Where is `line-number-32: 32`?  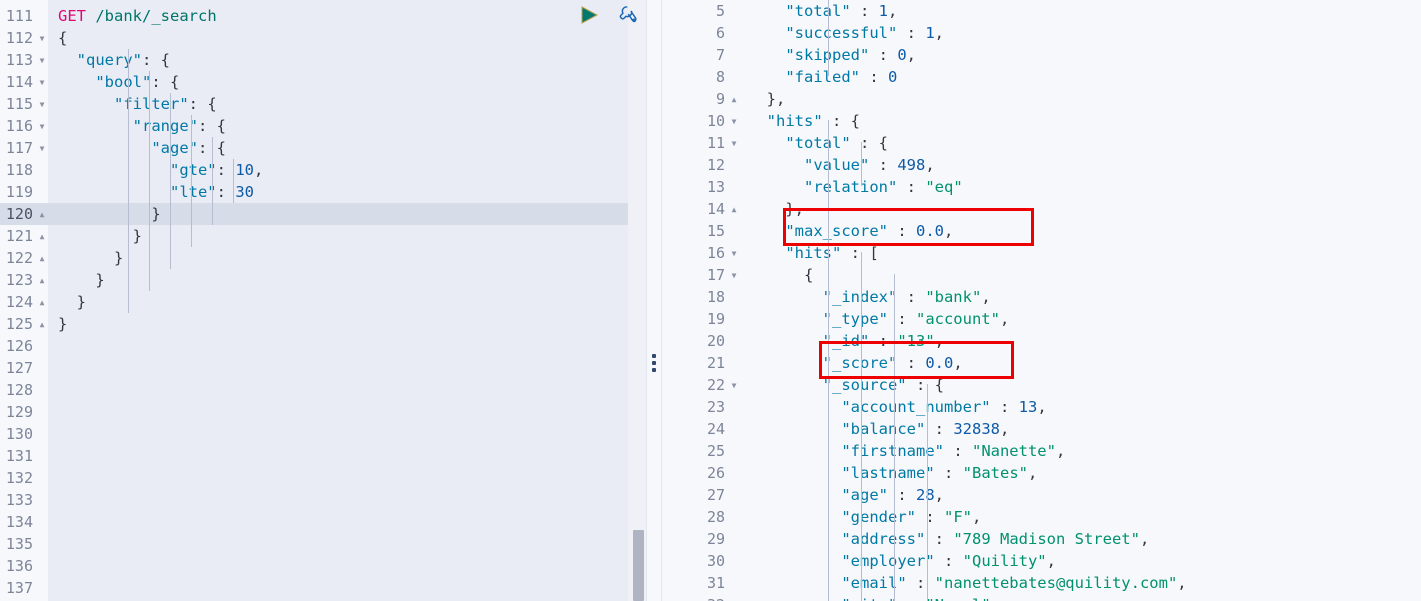 line-number-32: 32 is located at coordinates (700, 597).